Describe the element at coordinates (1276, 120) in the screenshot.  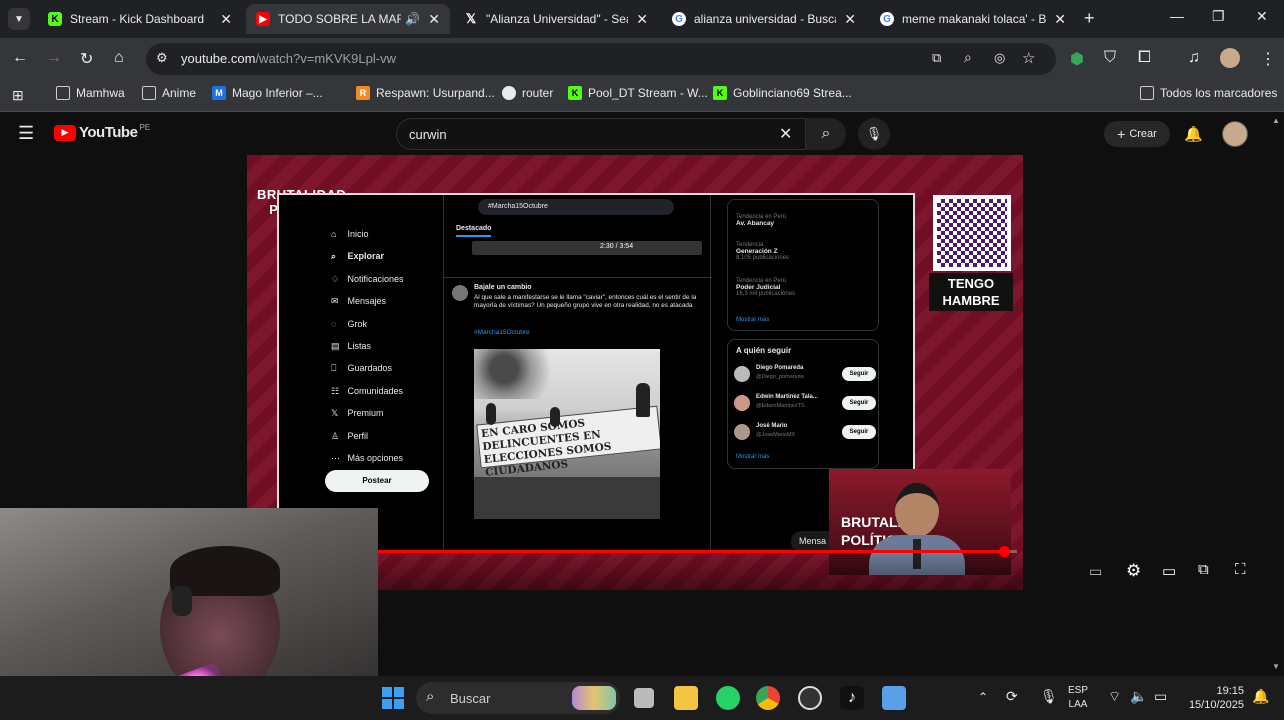
I see `scroll-up-icon: ▲` at that location.